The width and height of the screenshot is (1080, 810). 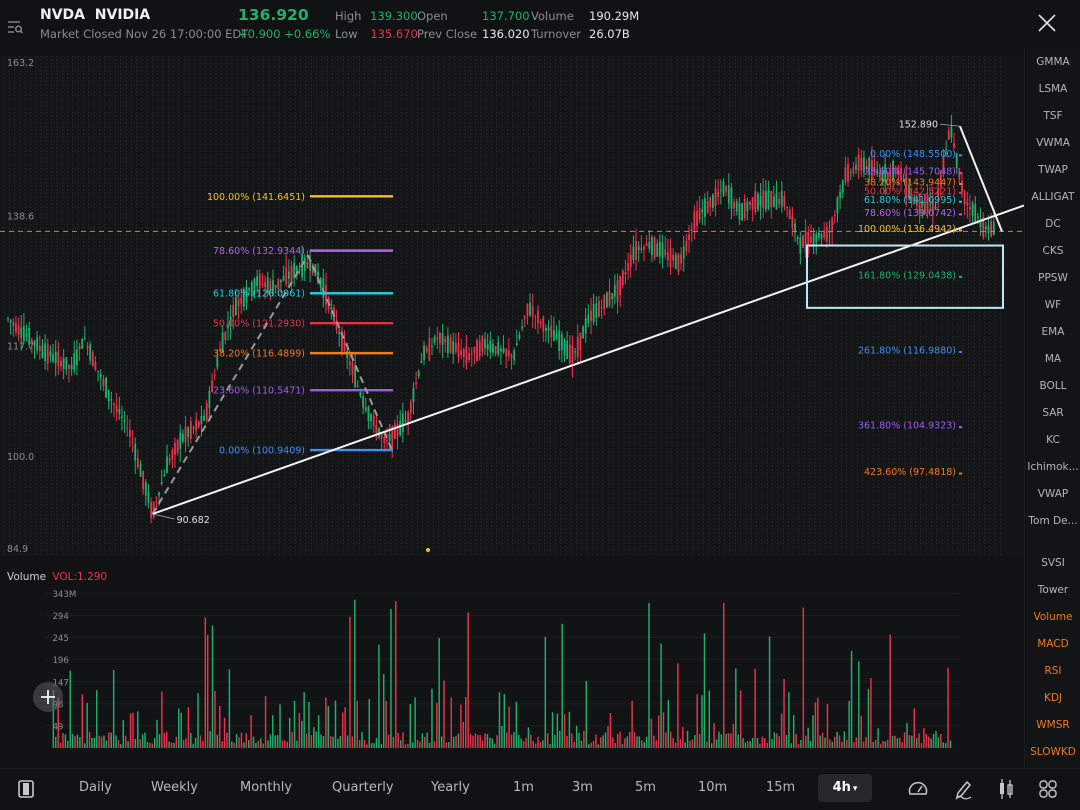 I want to click on indicator-ma: MA, so click(x=1052, y=359).